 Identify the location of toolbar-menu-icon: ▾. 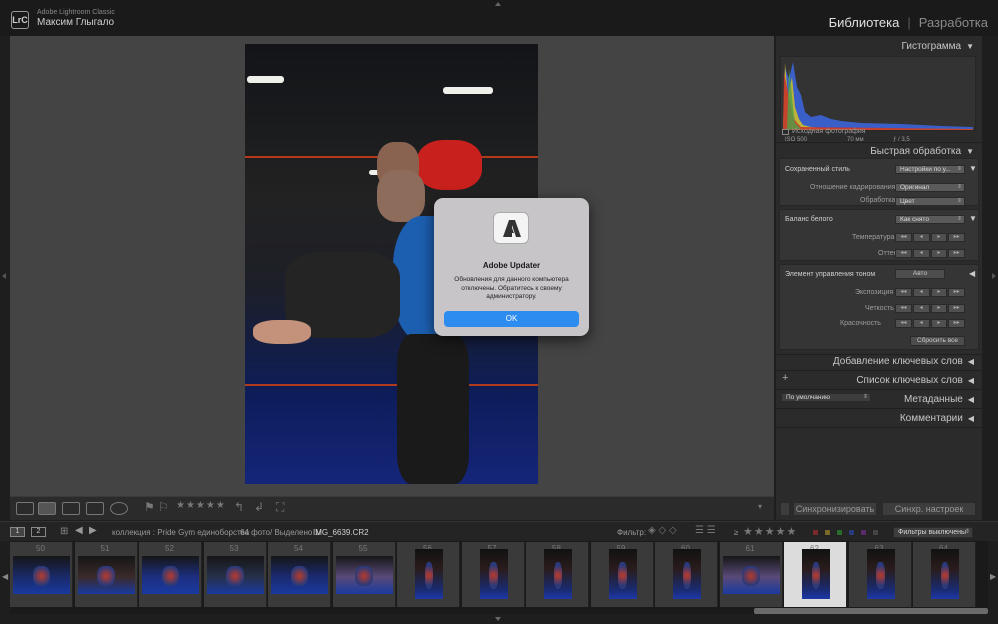
(760, 506).